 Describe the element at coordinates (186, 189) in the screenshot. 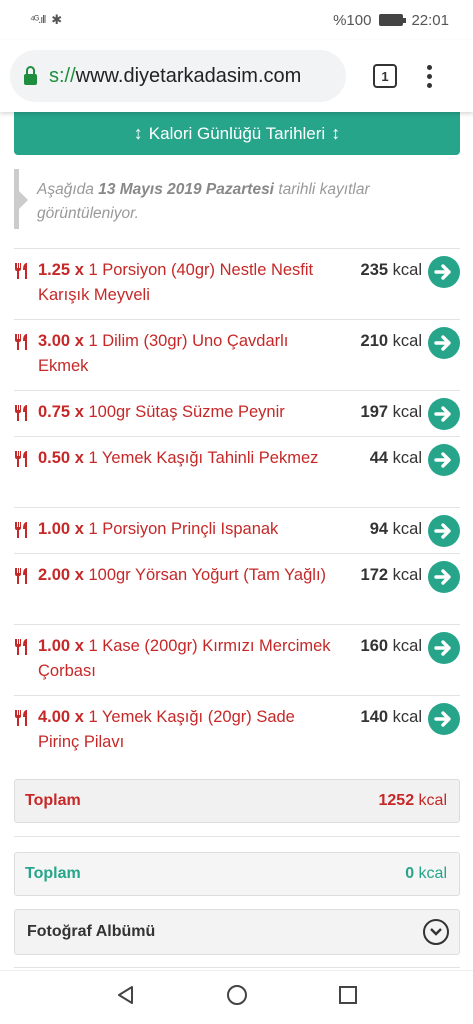

I see `notice-date: 13 Mayıs 2019 Pazartesi` at that location.